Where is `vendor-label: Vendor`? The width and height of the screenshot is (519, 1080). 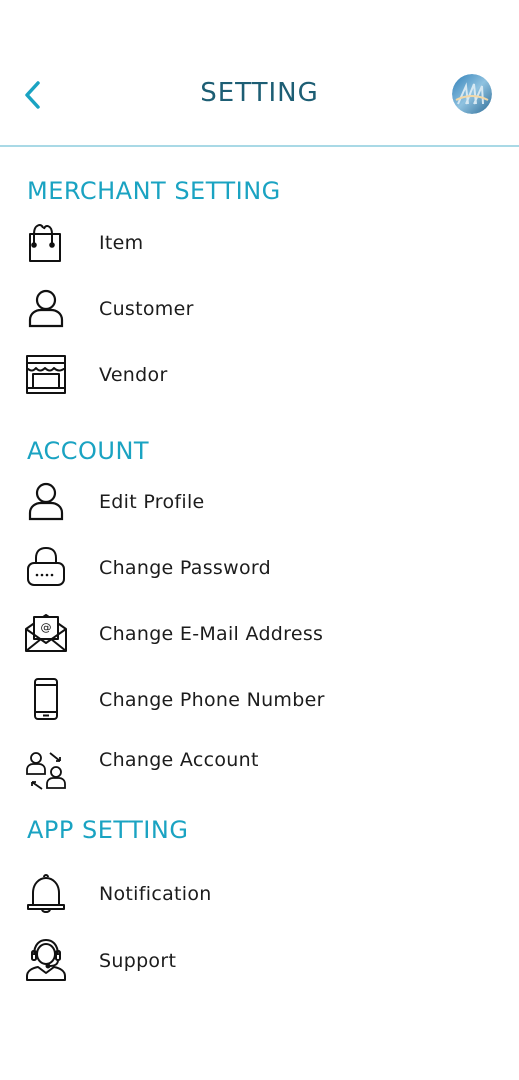
vendor-label: Vendor is located at coordinates (133, 375).